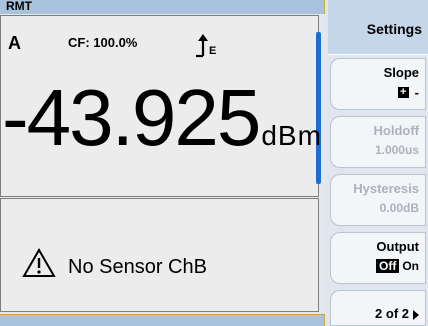 The height and width of the screenshot is (326, 428). What do you see at coordinates (403, 93) in the screenshot?
I see `slope-positive-selected: +` at bounding box center [403, 93].